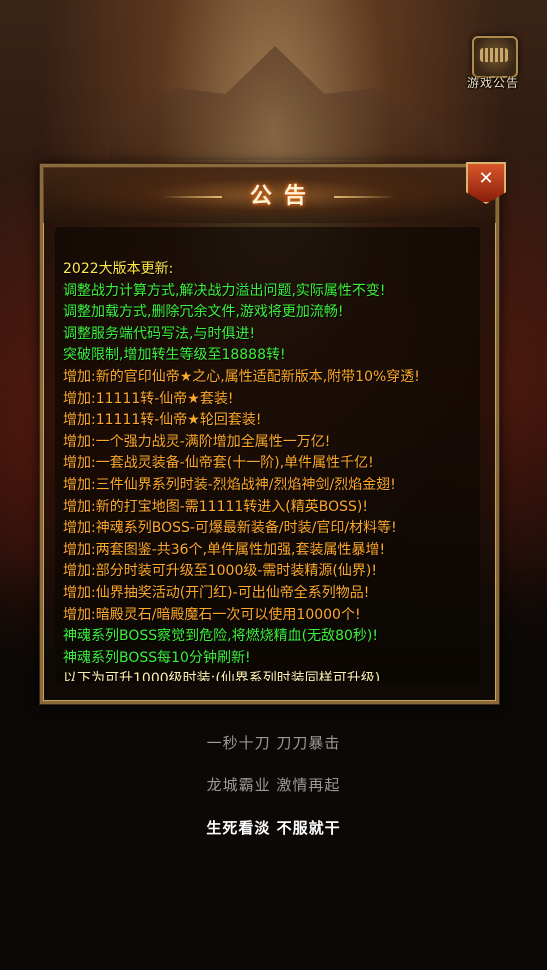 This screenshot has width=547, height=970. I want to click on panel-header: 公告, so click(269, 195).